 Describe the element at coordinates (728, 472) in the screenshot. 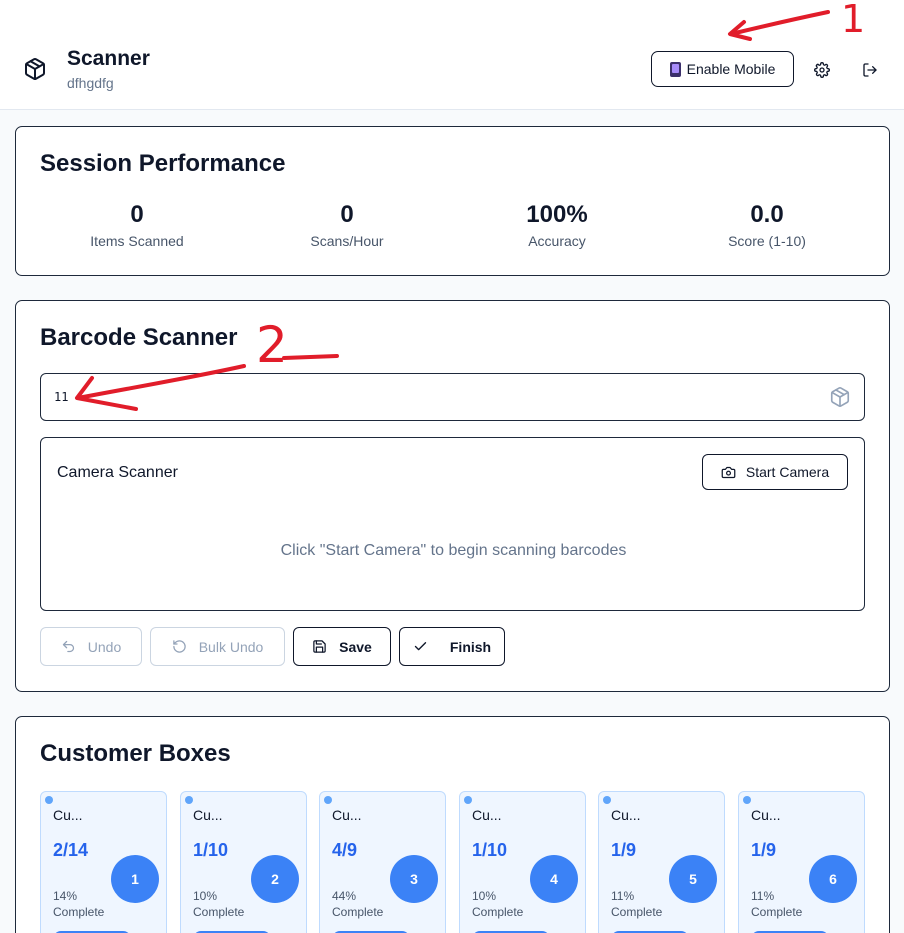

I see `camera-icon` at that location.